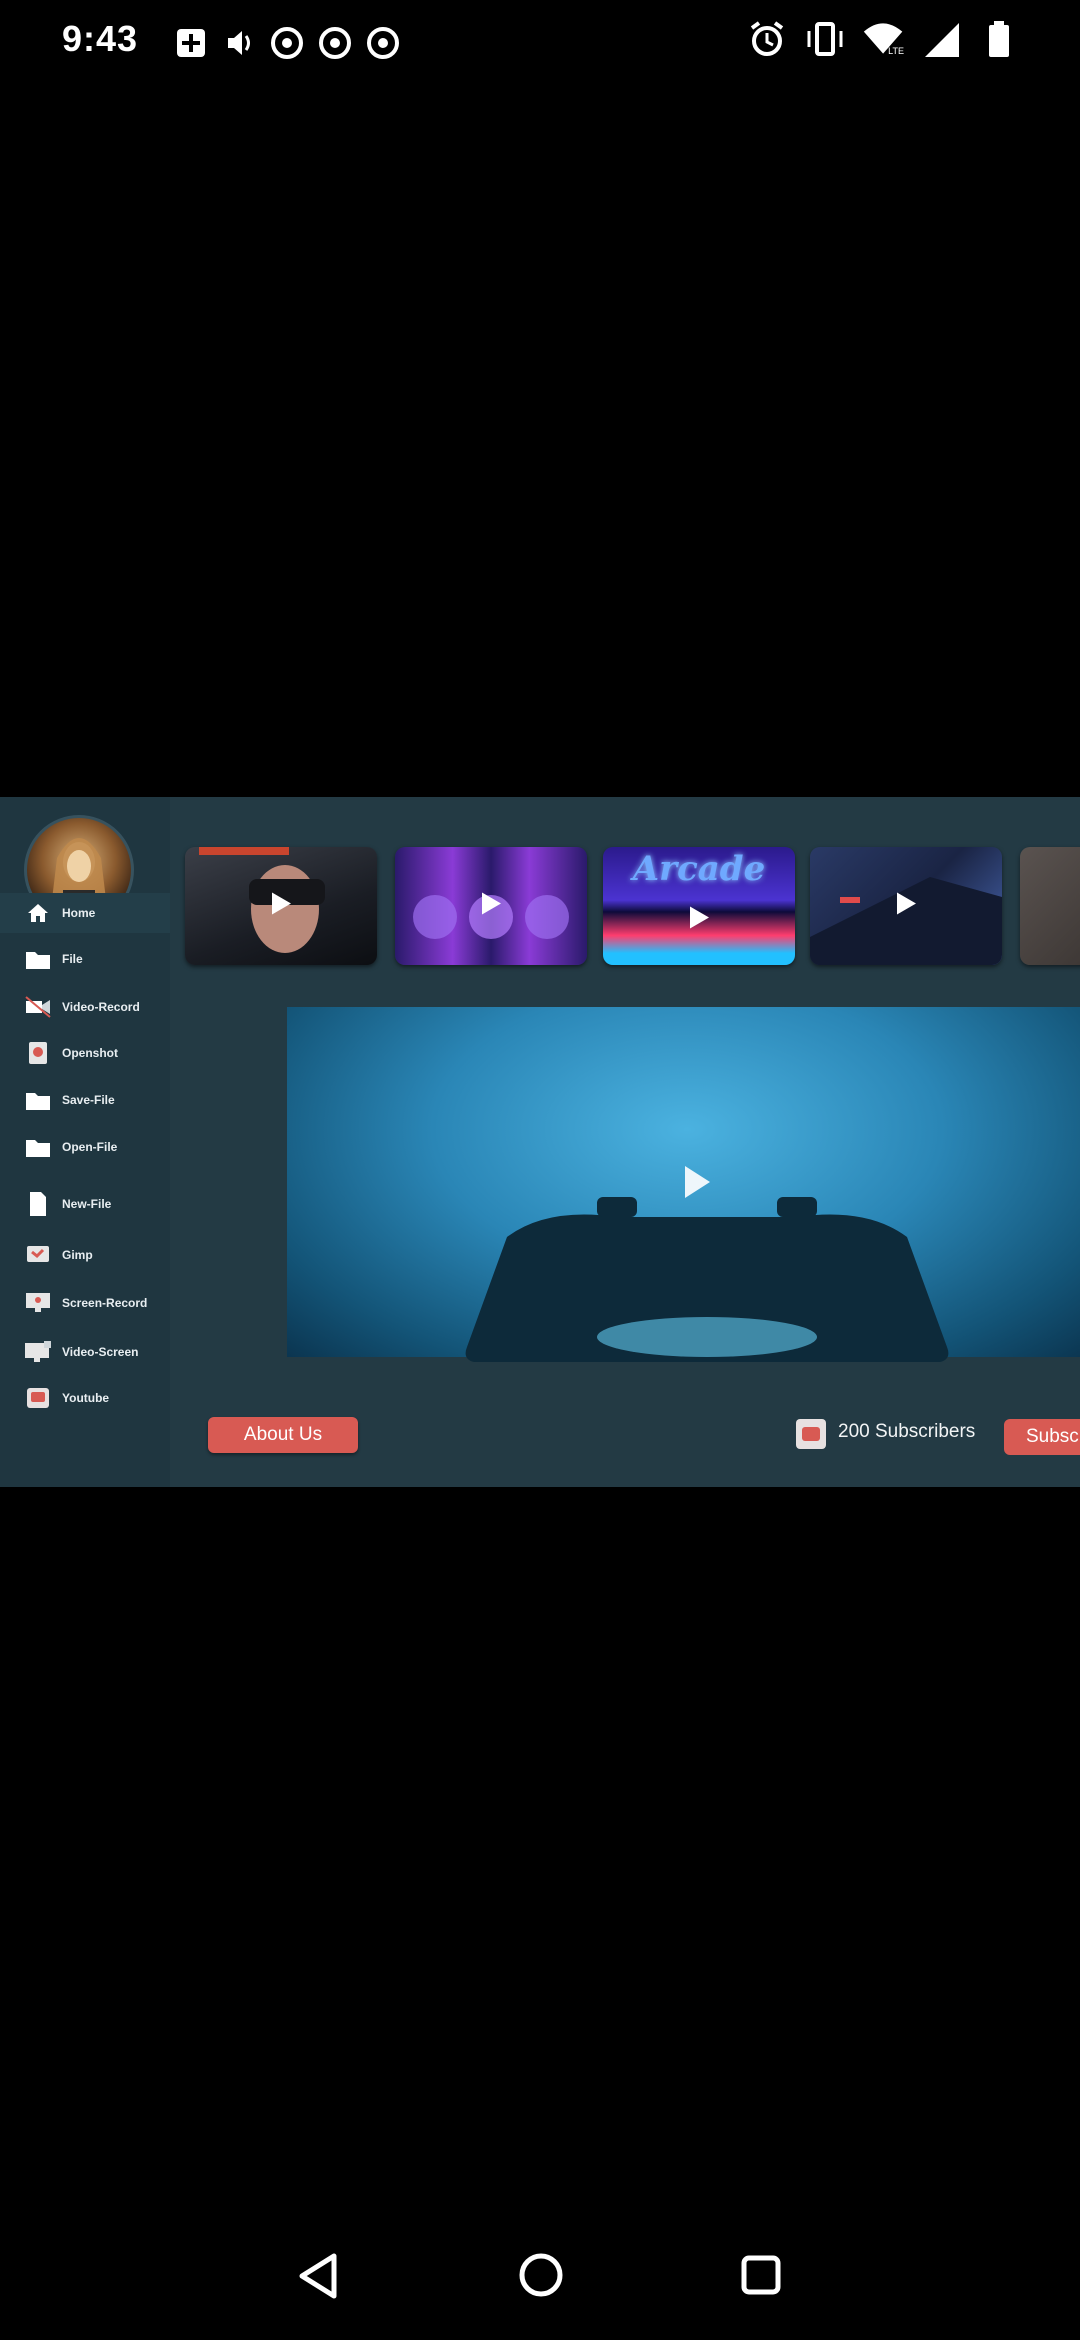 The width and height of the screenshot is (1080, 2340). What do you see at coordinates (79, 913) in the screenshot?
I see `sidebar-item-label: Home` at bounding box center [79, 913].